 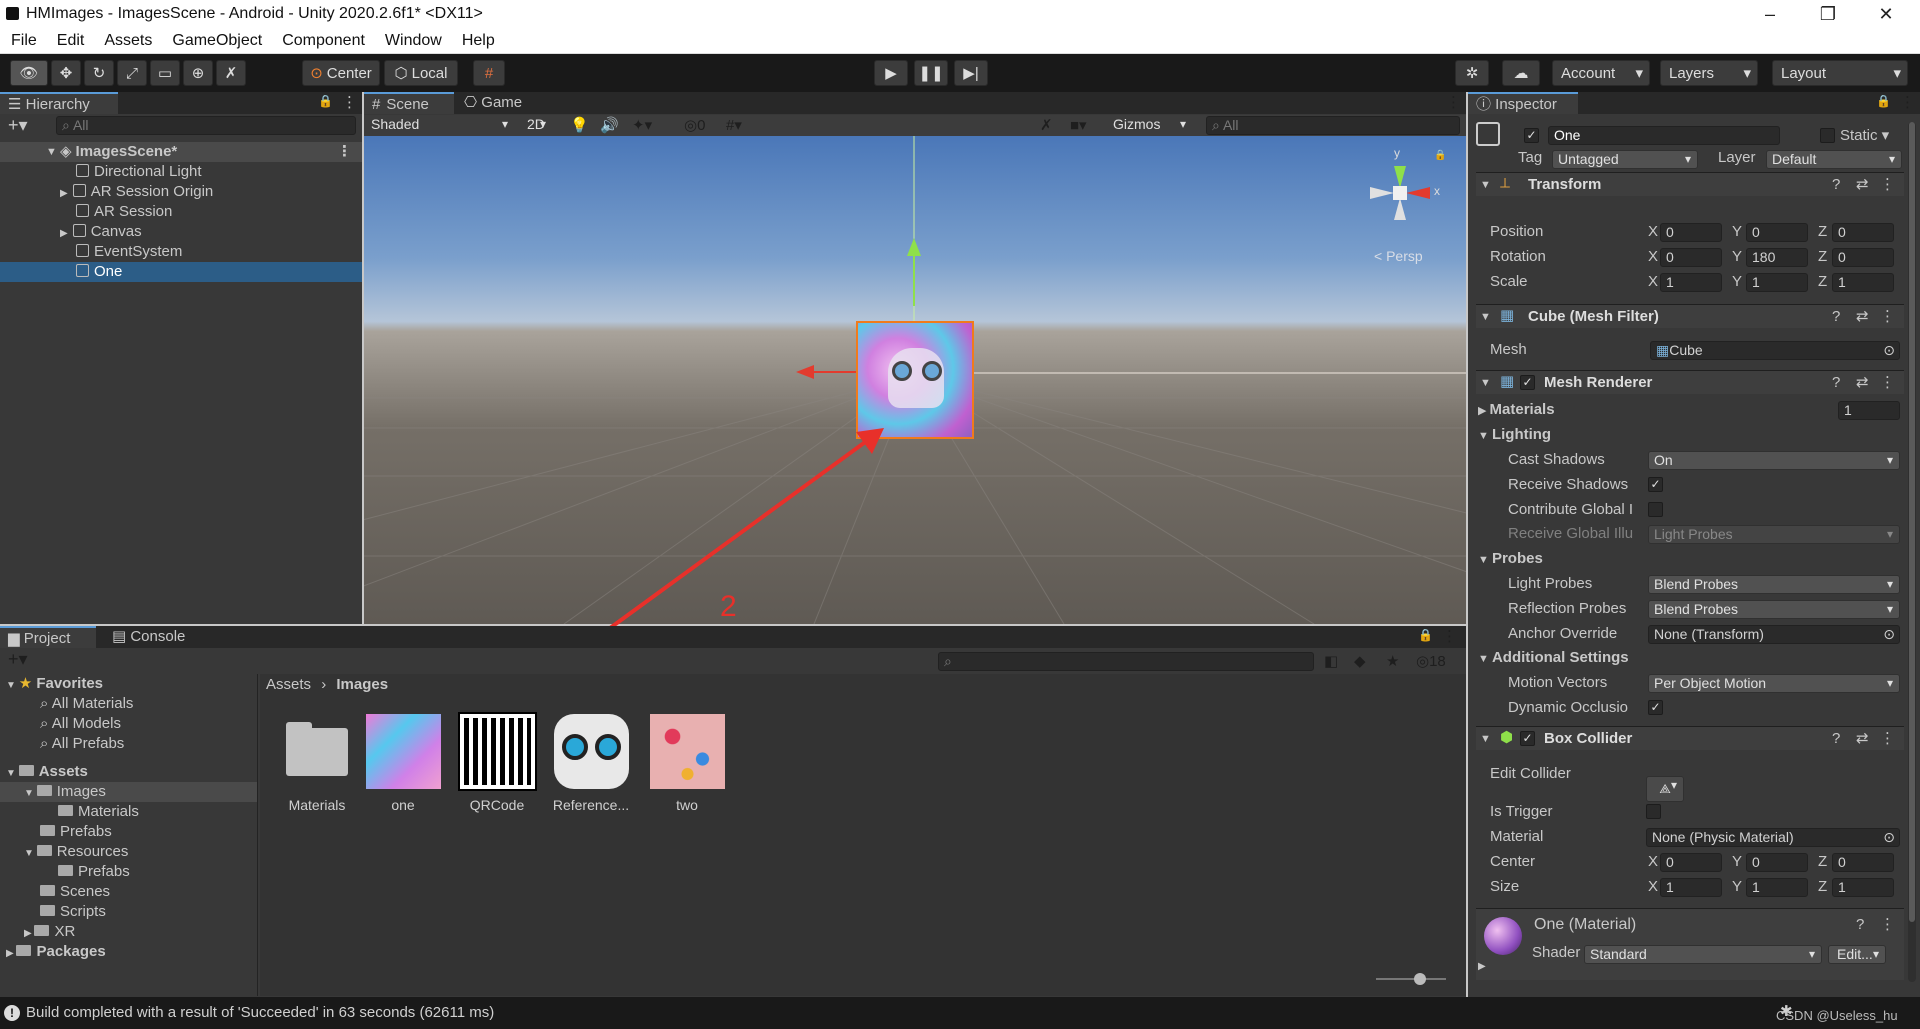 What do you see at coordinates (1691, 232) in the screenshot?
I see `position-x-field: 0` at bounding box center [1691, 232].